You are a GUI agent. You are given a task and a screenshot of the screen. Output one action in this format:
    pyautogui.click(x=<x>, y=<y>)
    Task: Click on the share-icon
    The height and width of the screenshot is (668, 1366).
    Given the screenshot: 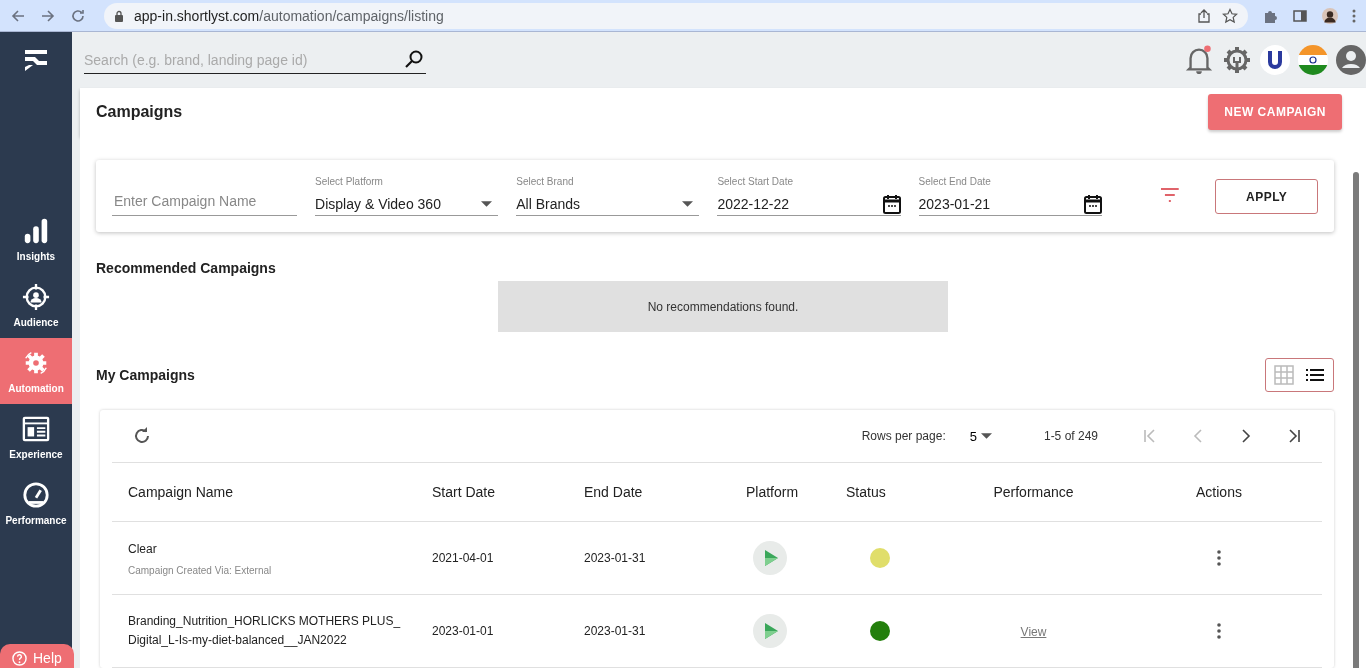 What is the action you would take?
    pyautogui.click(x=1204, y=15)
    